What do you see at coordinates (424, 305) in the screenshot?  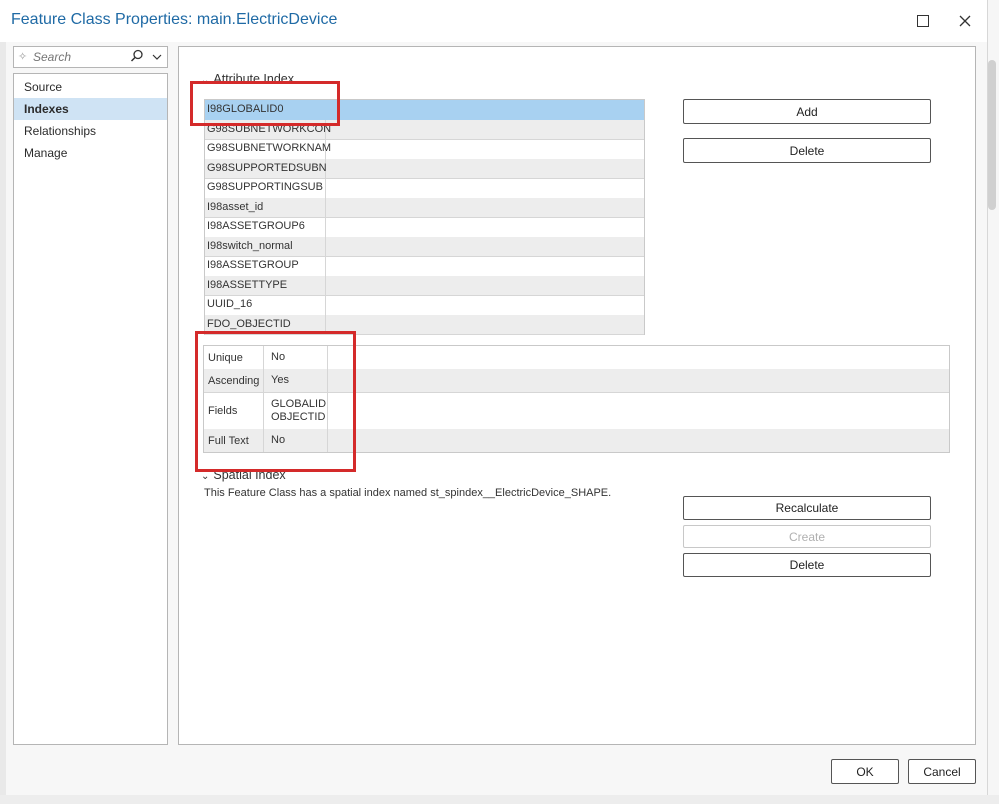 I see `index-row: UUID_16` at bounding box center [424, 305].